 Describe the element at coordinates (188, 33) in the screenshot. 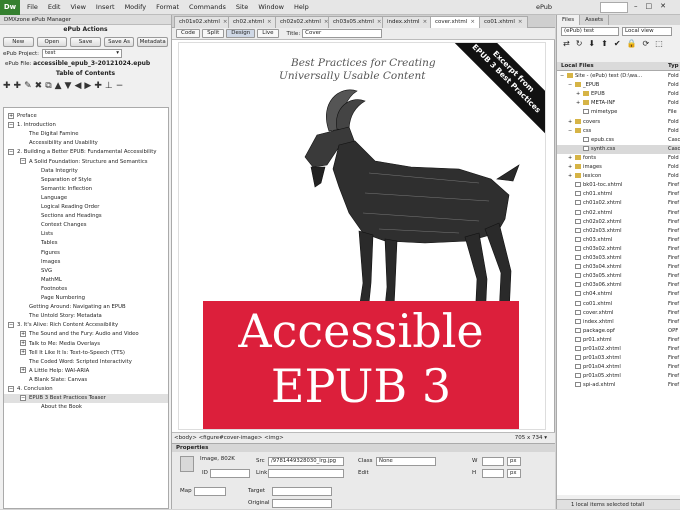

I see `code-view-button: Code` at that location.